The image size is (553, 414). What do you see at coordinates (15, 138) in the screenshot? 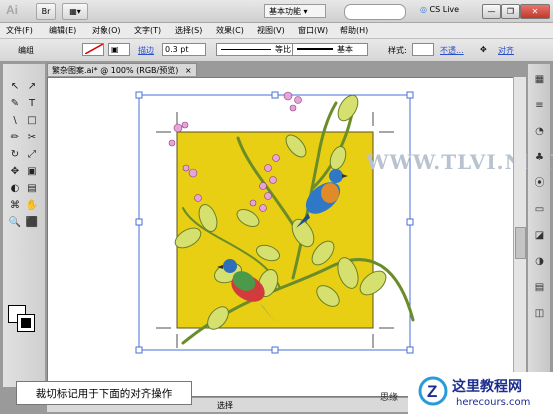
I see `tool-6: ✏` at bounding box center [15, 138].